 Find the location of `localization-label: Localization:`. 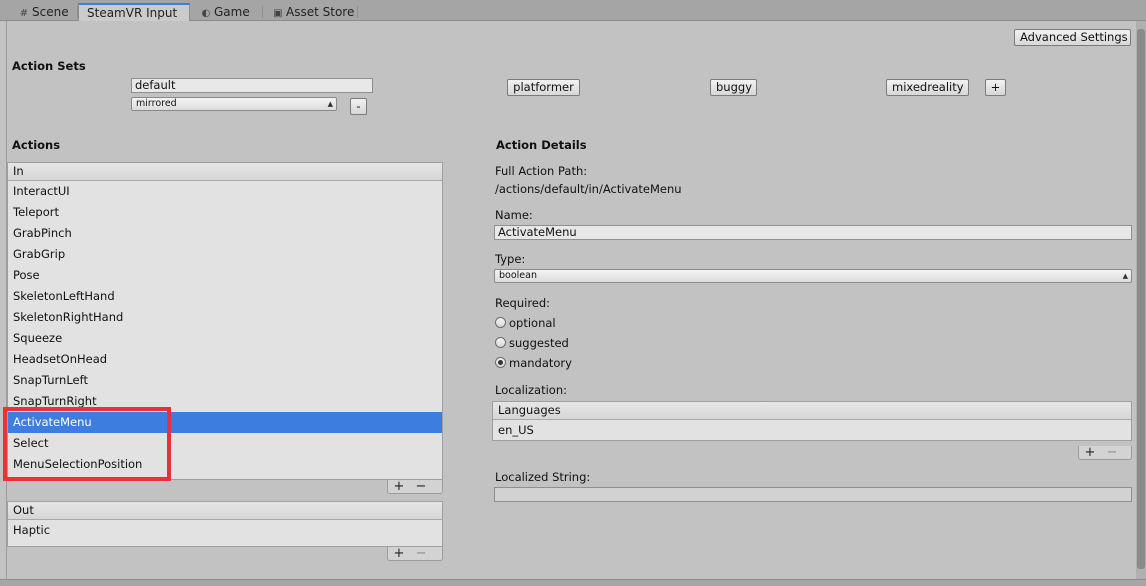

localization-label: Localization: is located at coordinates (531, 390).